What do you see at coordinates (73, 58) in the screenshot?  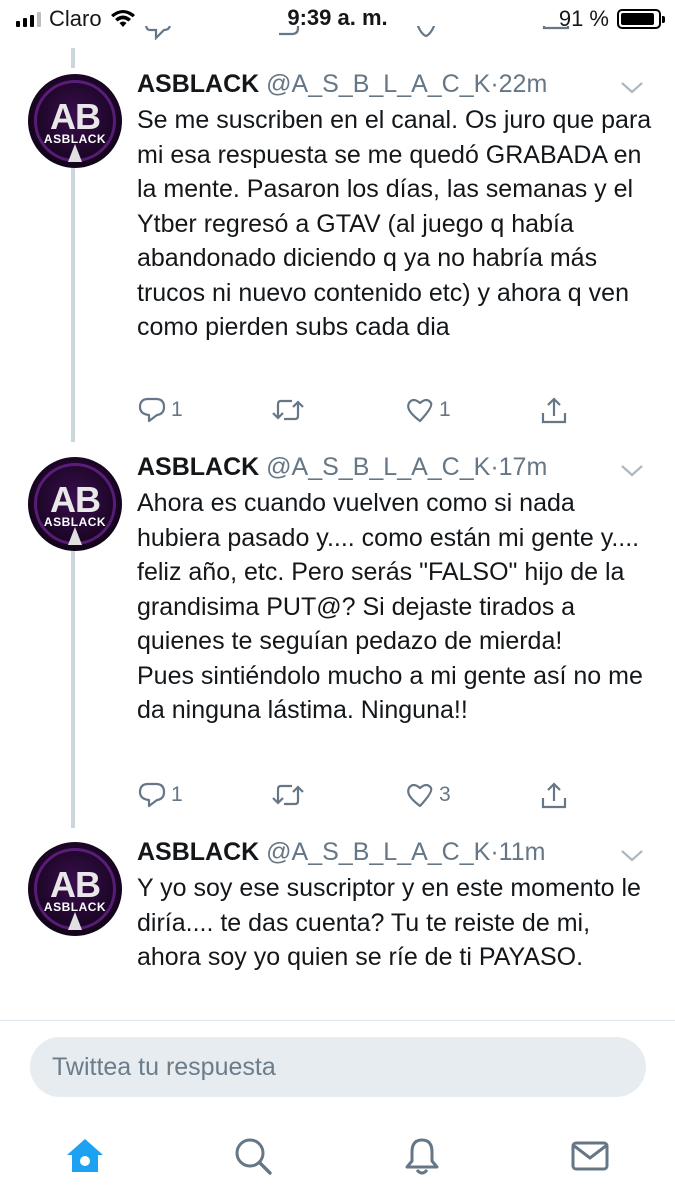 I see `thread-connector` at bounding box center [73, 58].